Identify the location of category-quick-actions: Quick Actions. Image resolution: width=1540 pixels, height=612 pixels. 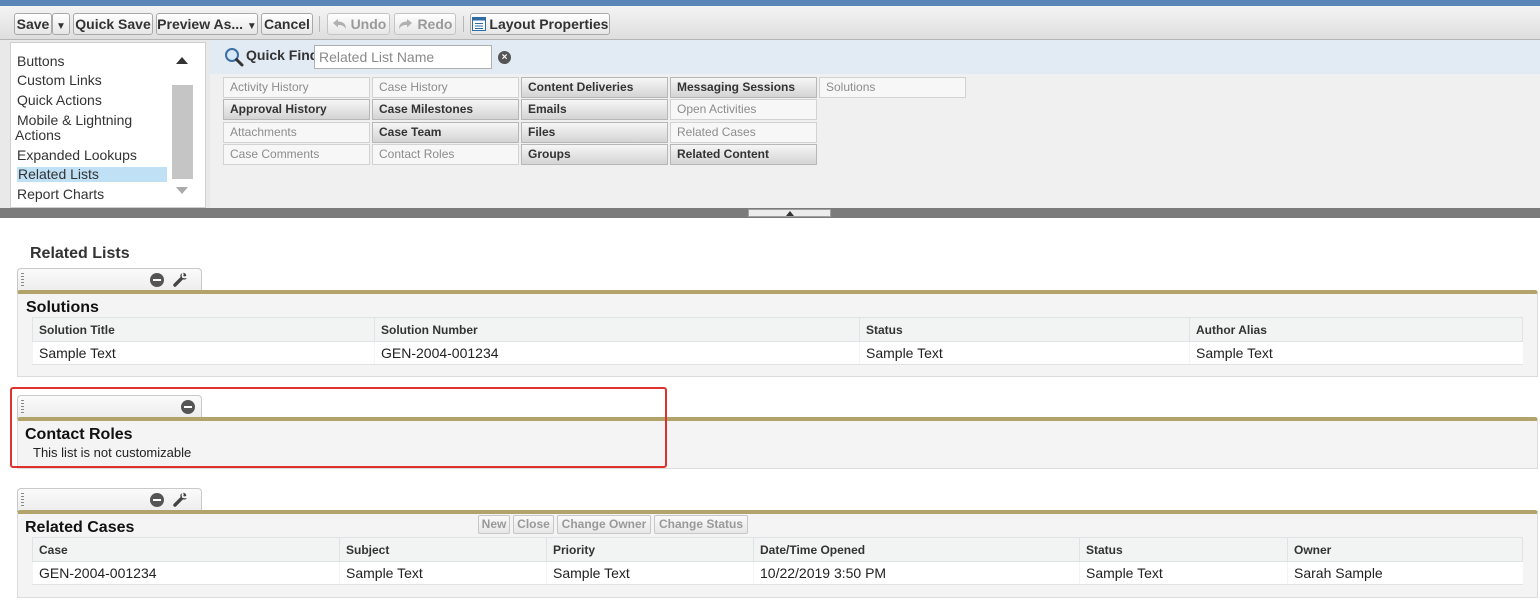
(59, 100).